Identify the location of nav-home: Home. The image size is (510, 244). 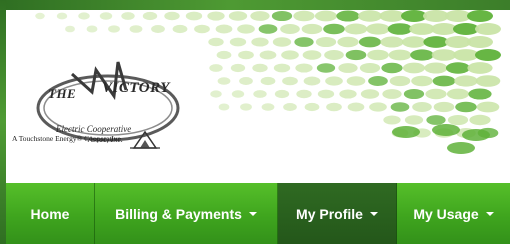
(50, 213).